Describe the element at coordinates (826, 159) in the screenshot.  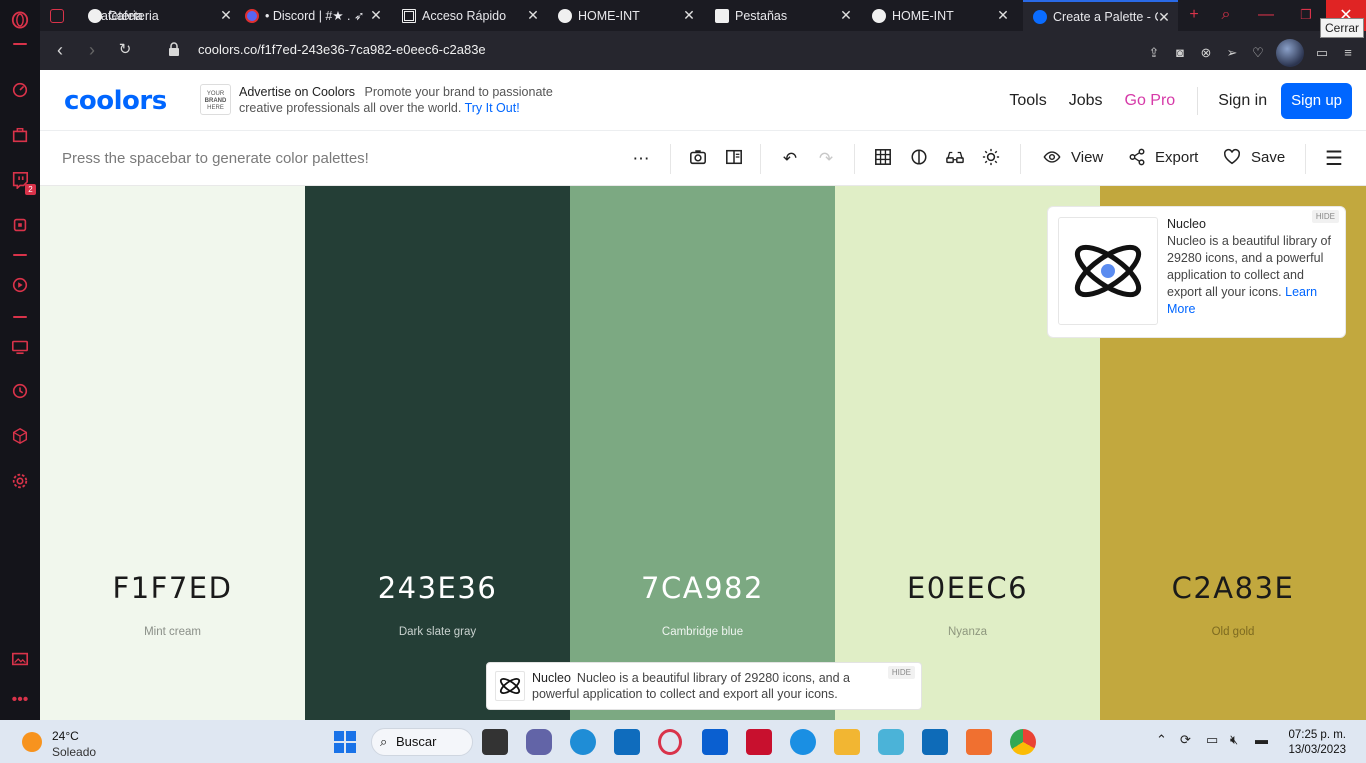
I see `redo-icon: ↷` at that location.